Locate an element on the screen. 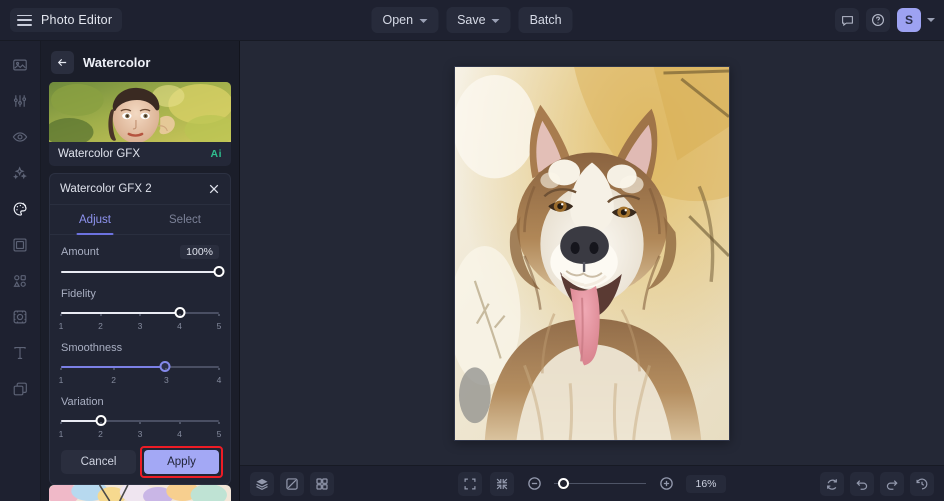  avatar: S is located at coordinates (909, 20).